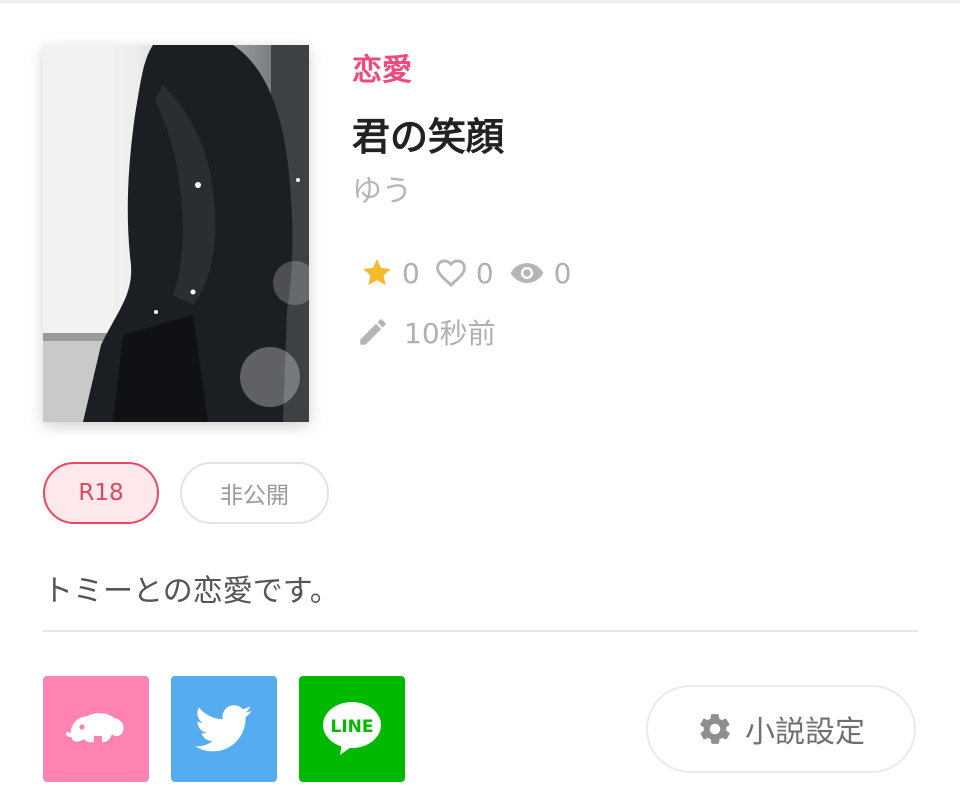 The width and height of the screenshot is (960, 806). Describe the element at coordinates (450, 333) in the screenshot. I see `last-updated-text: 10秒前` at that location.